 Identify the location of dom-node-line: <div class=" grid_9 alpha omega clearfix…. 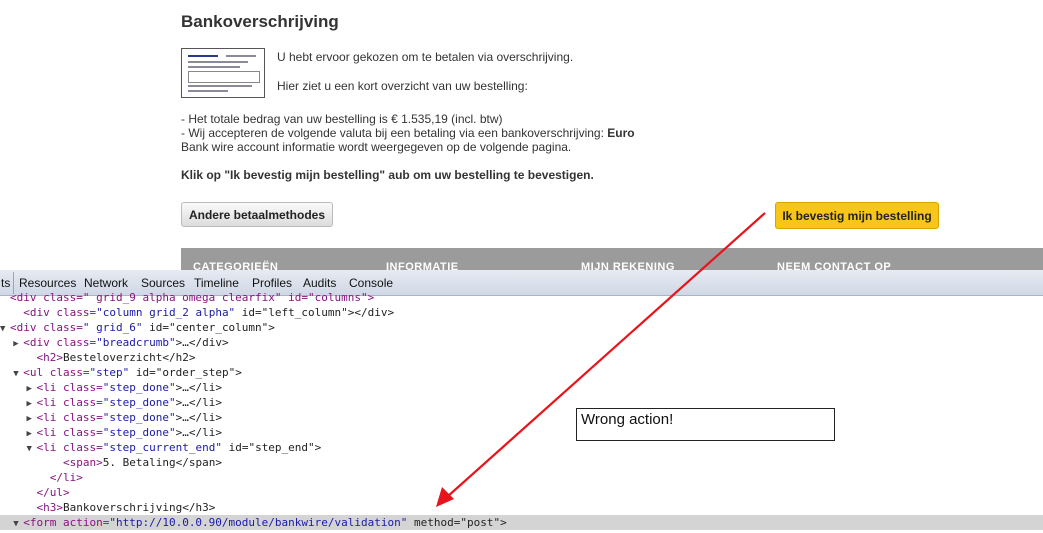
(521, 297).